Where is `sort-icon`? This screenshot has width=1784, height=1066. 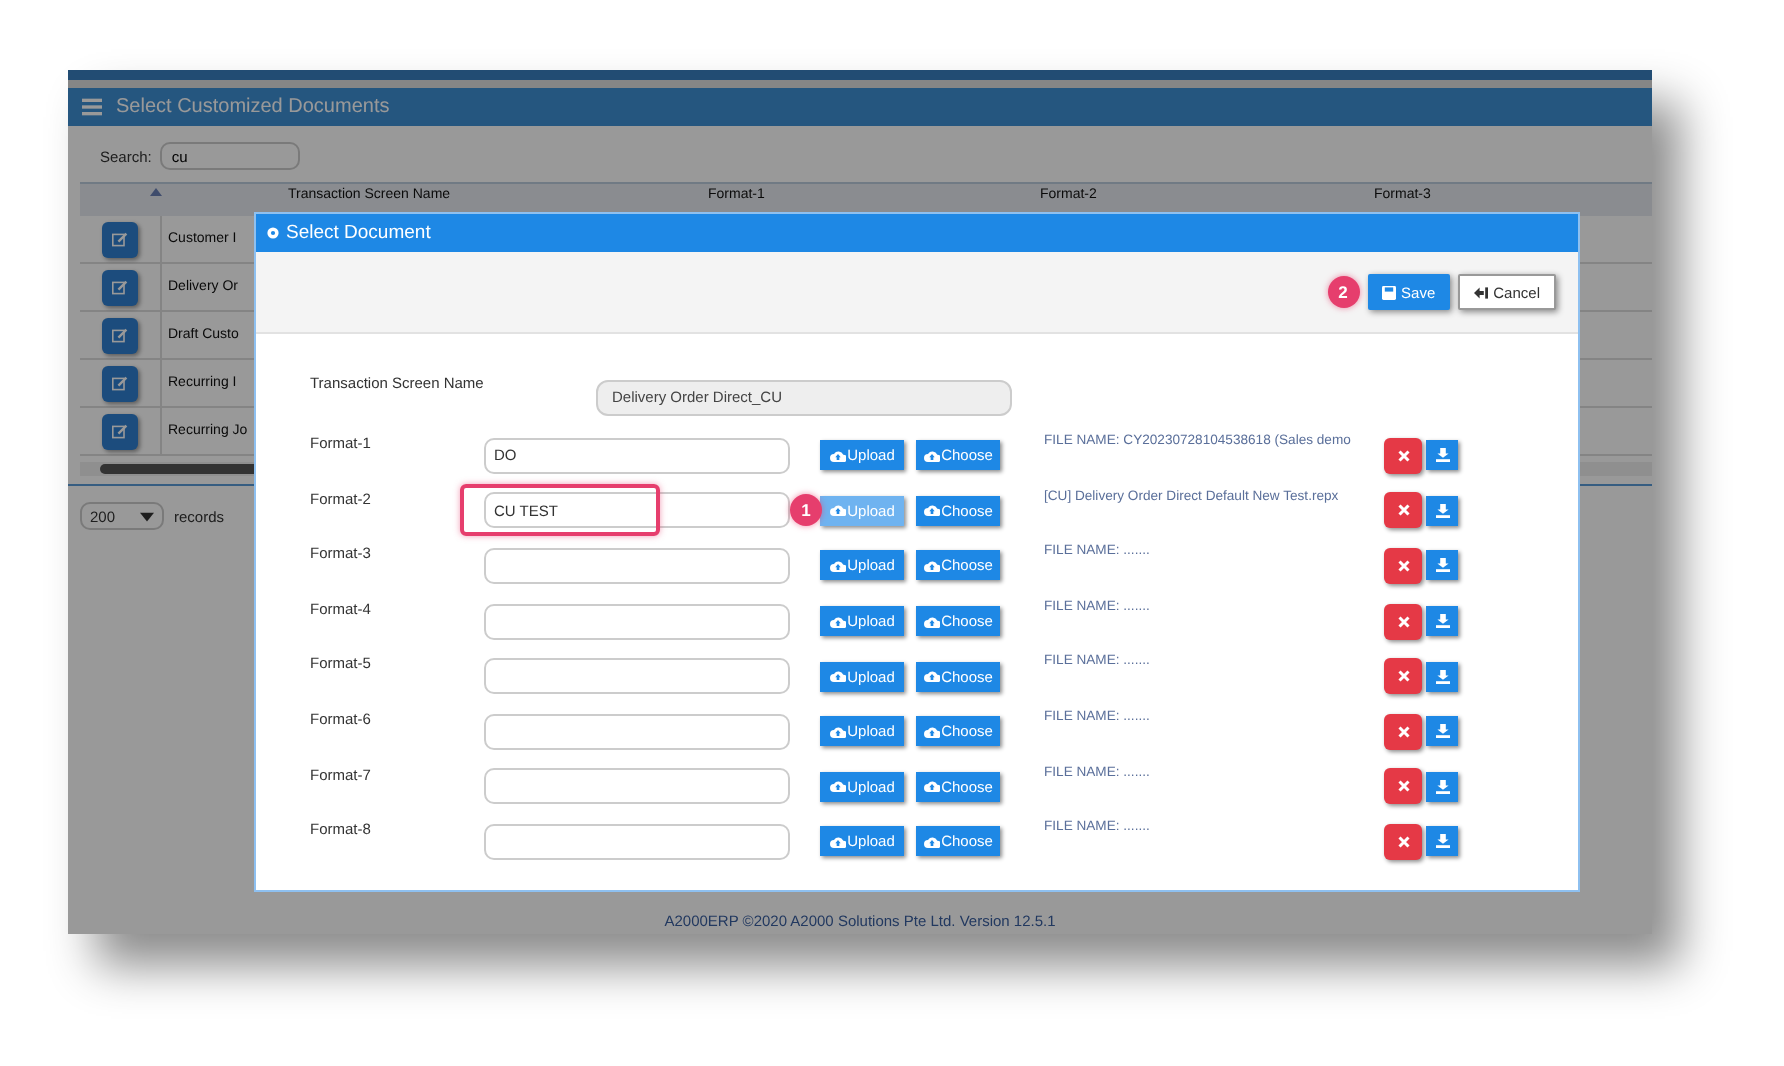
sort-icon is located at coordinates (155, 192).